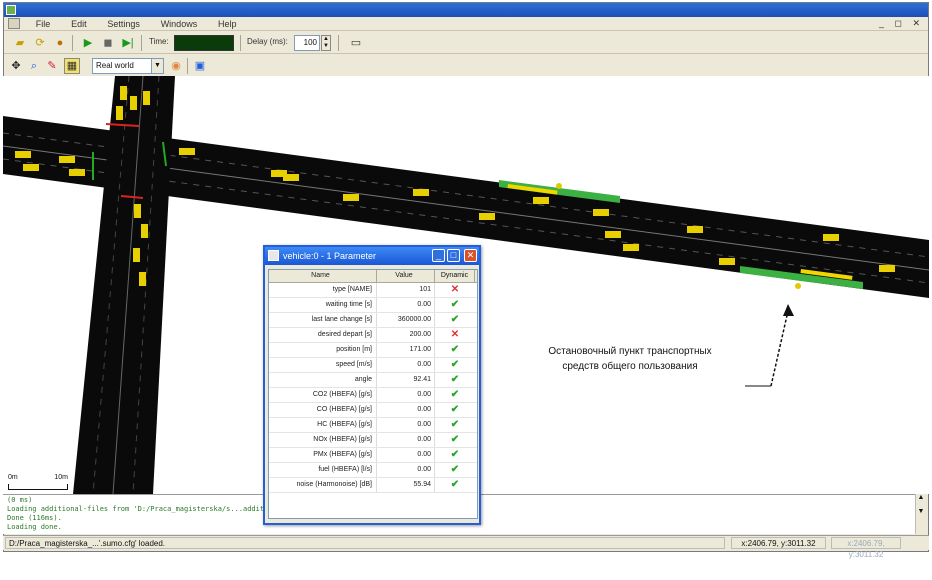 The image size is (932, 580). What do you see at coordinates (373, 470) in the screenshot?
I see `table-row: fuel (HBEFA) [l/s] 0.00 ✔` at bounding box center [373, 470].